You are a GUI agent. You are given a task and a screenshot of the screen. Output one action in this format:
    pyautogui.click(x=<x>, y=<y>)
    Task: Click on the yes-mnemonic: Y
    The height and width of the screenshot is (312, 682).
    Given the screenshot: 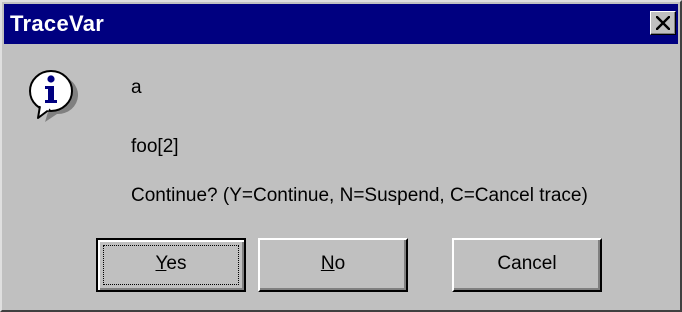 What is the action you would take?
    pyautogui.click(x=161, y=263)
    